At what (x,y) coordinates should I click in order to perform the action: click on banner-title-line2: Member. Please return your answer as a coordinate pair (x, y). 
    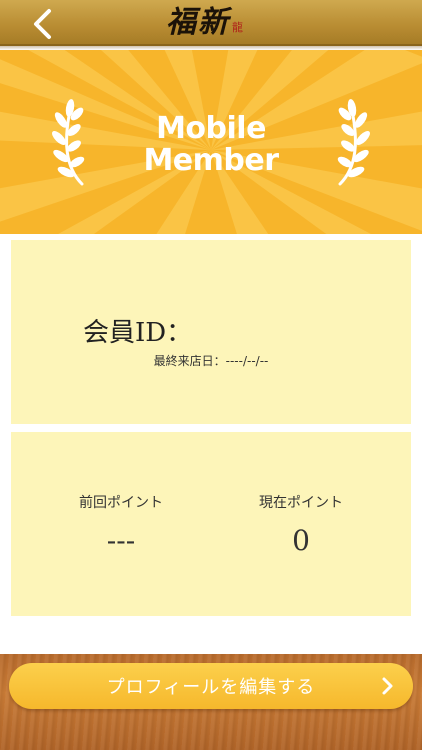
    Looking at the image, I should click on (211, 160).